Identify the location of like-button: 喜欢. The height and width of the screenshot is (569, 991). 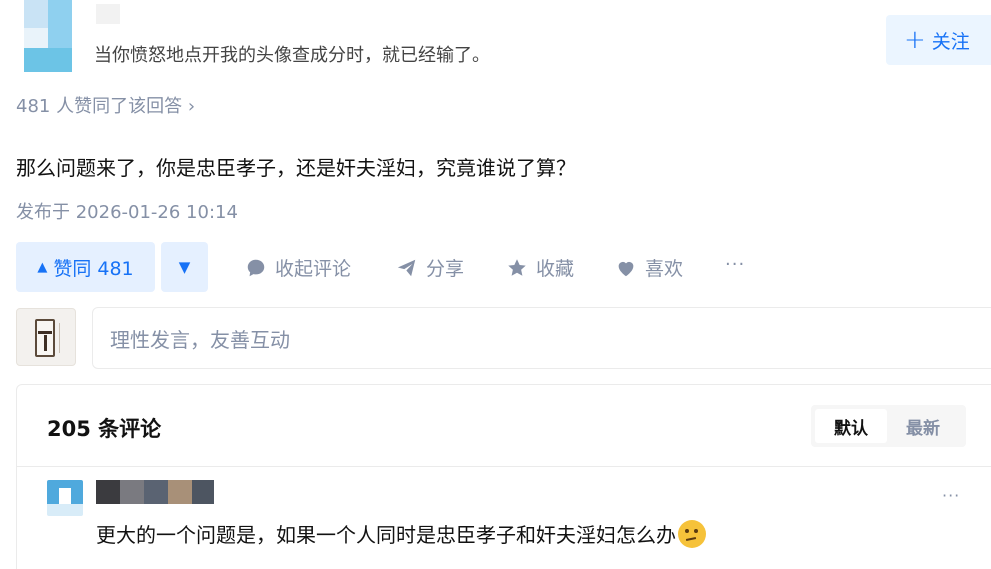
(649, 267).